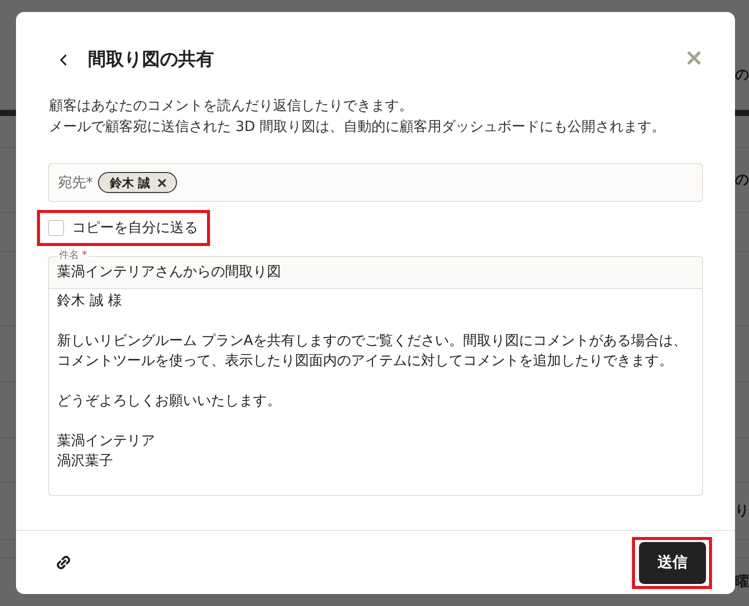  What do you see at coordinates (742, 582) in the screenshot?
I see `background-text: 曜` at bounding box center [742, 582].